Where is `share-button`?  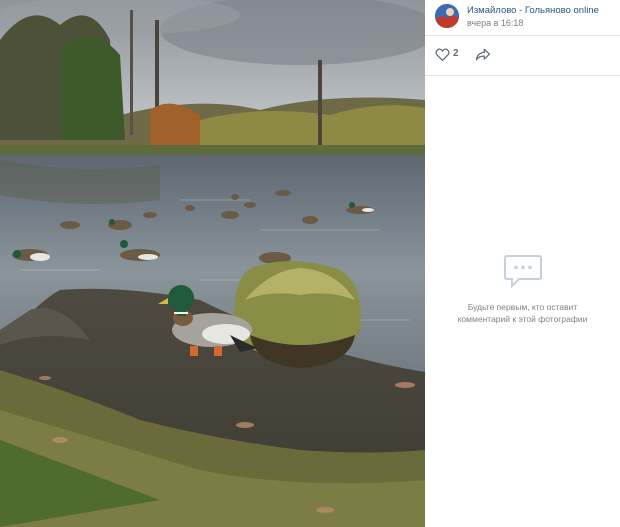 share-button is located at coordinates (484, 55).